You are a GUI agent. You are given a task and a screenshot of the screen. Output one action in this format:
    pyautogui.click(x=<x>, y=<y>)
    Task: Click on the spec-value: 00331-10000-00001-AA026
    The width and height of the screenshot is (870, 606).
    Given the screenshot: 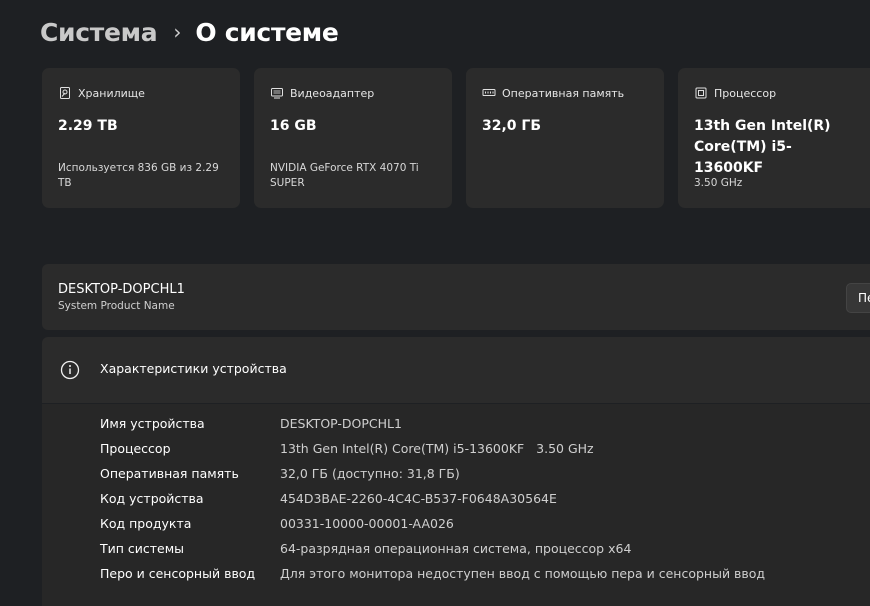 What is the action you would take?
    pyautogui.click(x=367, y=523)
    